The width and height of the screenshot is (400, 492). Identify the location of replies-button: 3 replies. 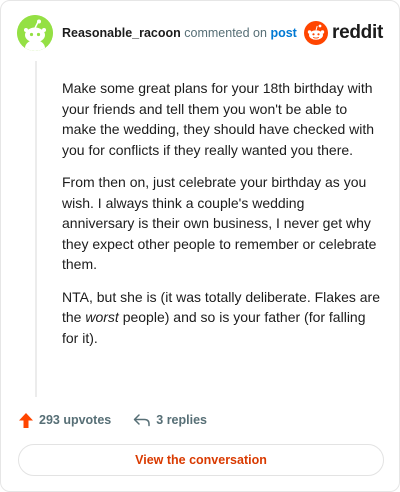
(170, 420).